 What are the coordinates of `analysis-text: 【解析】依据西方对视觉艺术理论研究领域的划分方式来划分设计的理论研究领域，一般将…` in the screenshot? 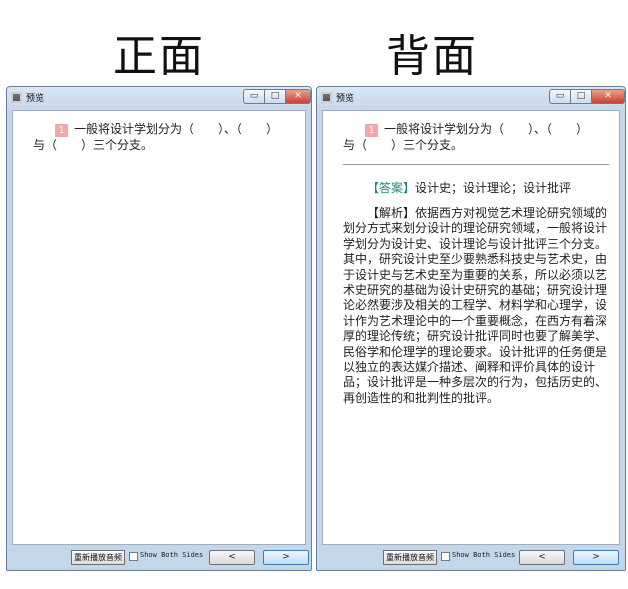 It's located at (475, 305).